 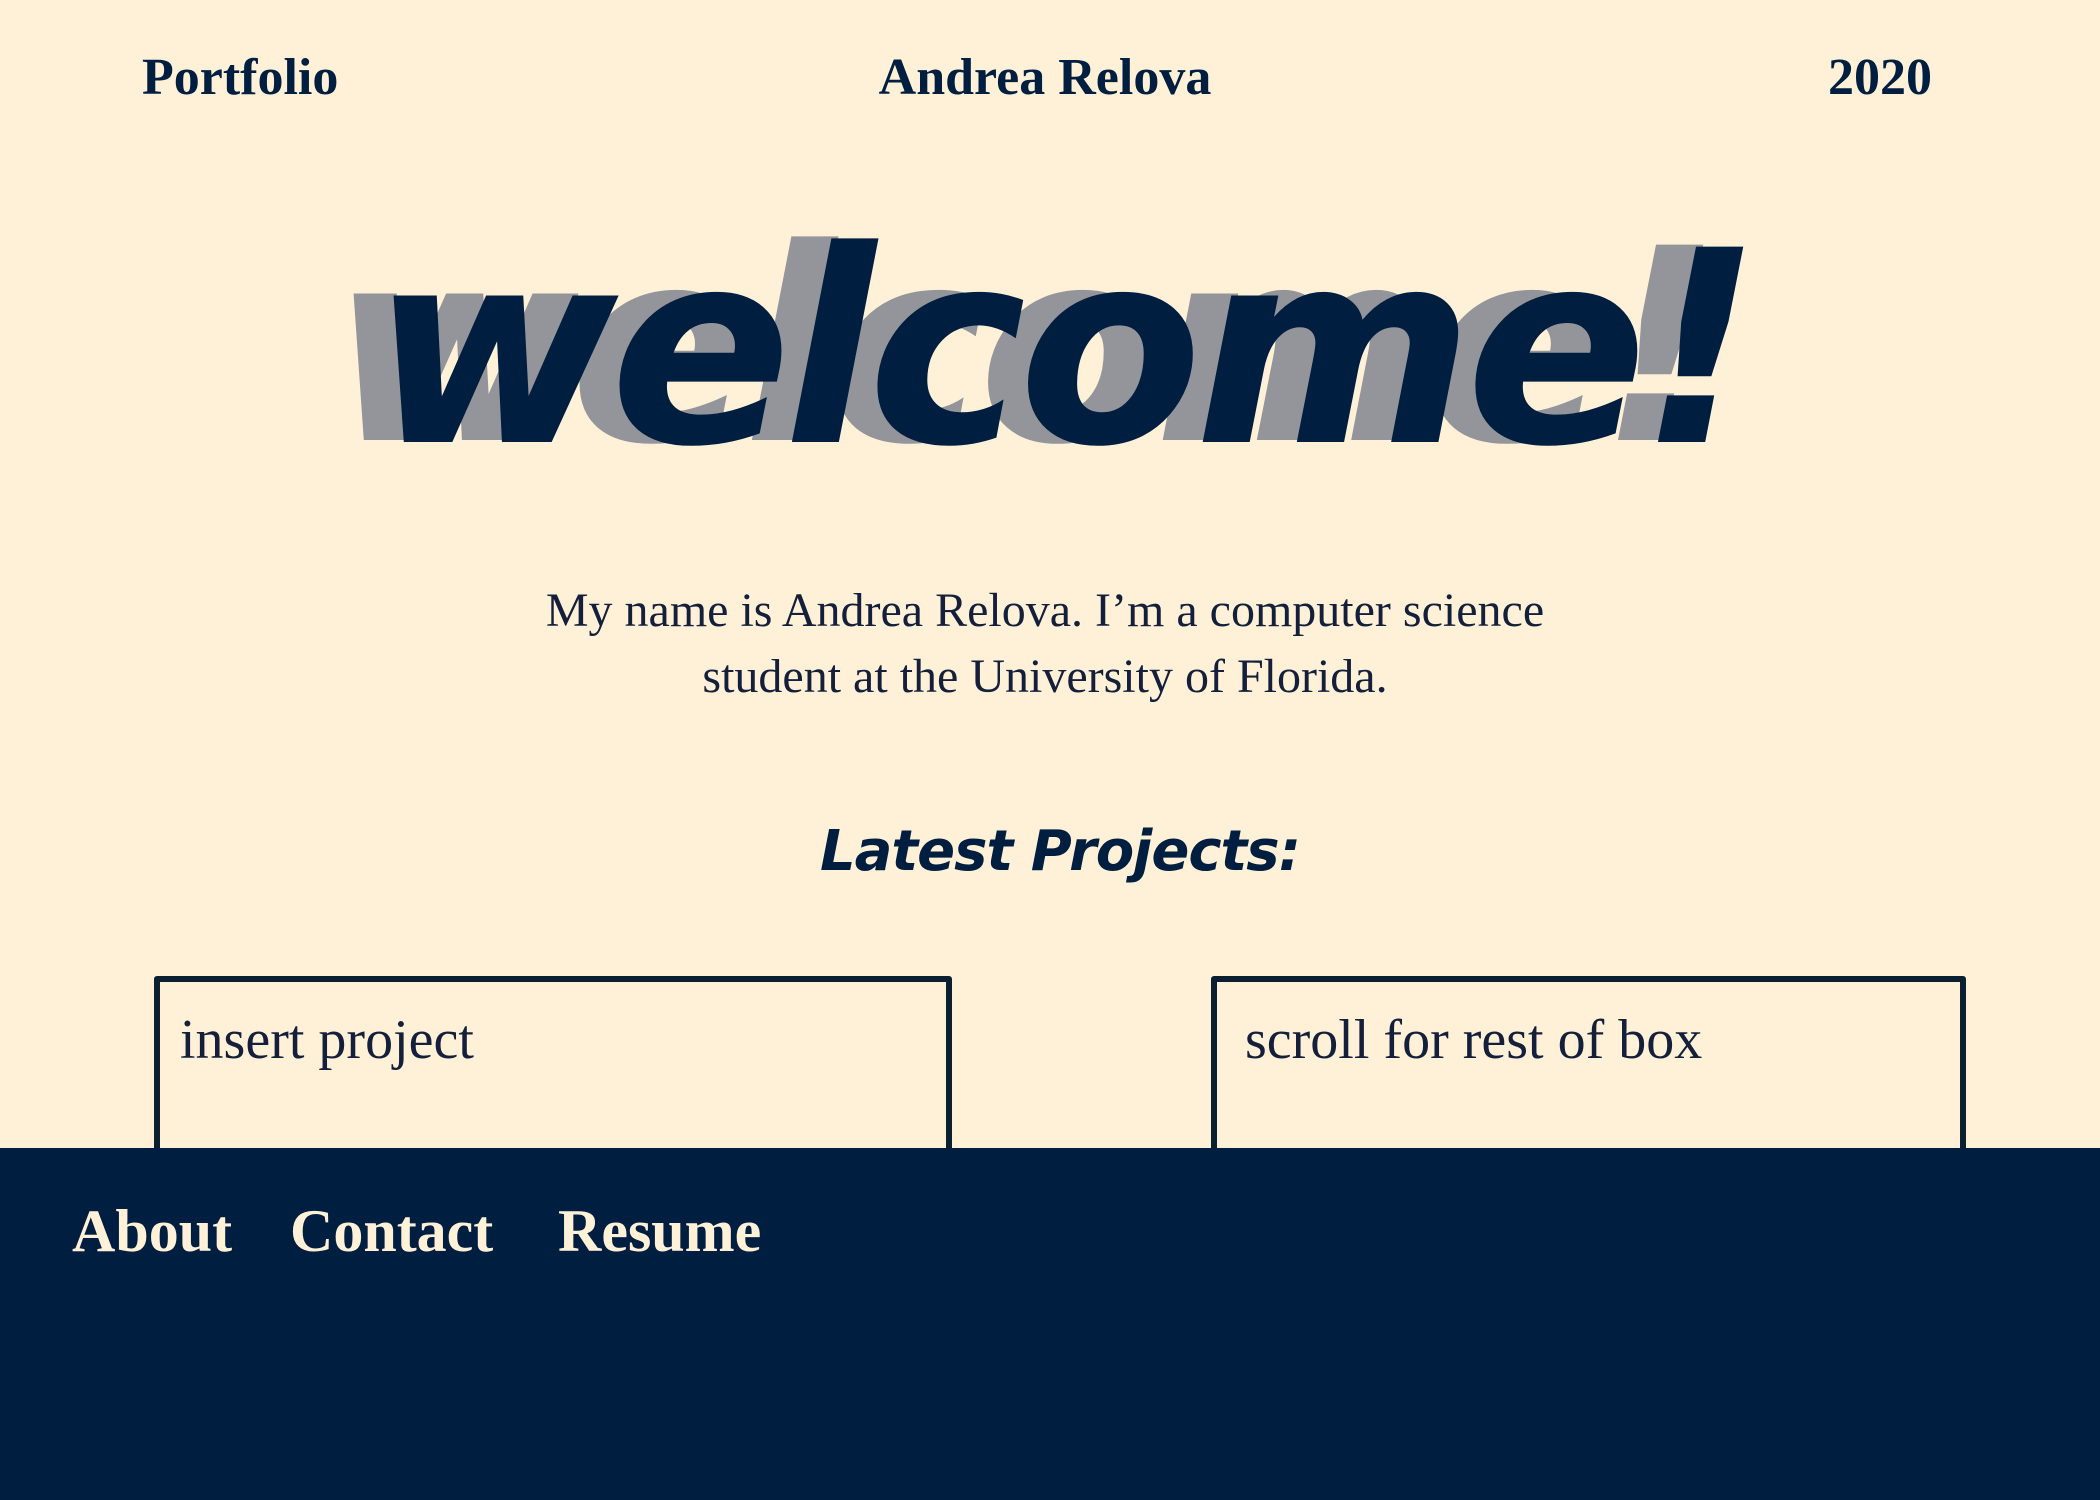 I want to click on project-box-1-text: insert project, so click(x=327, y=1040).